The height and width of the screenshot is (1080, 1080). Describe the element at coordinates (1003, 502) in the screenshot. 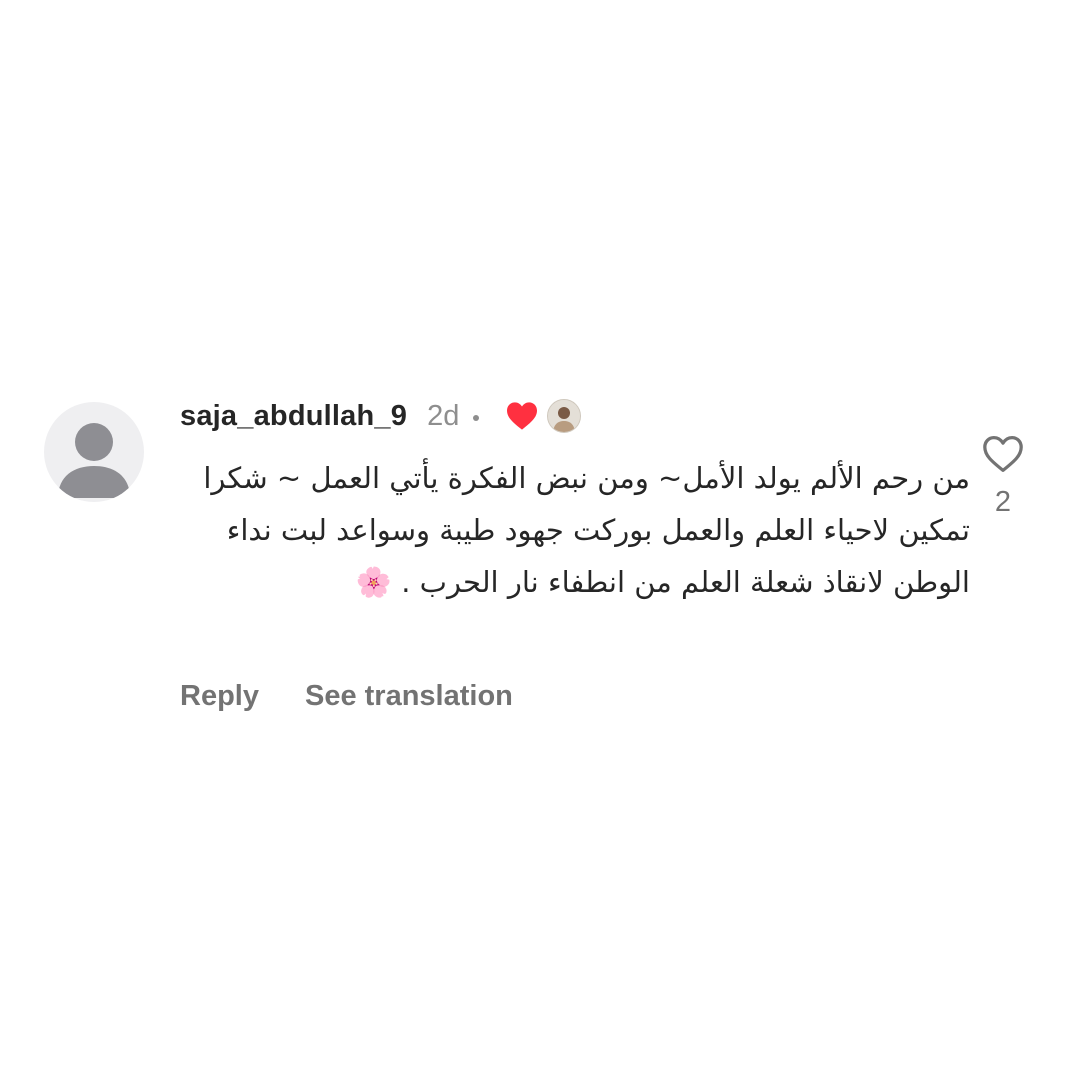

I see `like-count: 2` at that location.